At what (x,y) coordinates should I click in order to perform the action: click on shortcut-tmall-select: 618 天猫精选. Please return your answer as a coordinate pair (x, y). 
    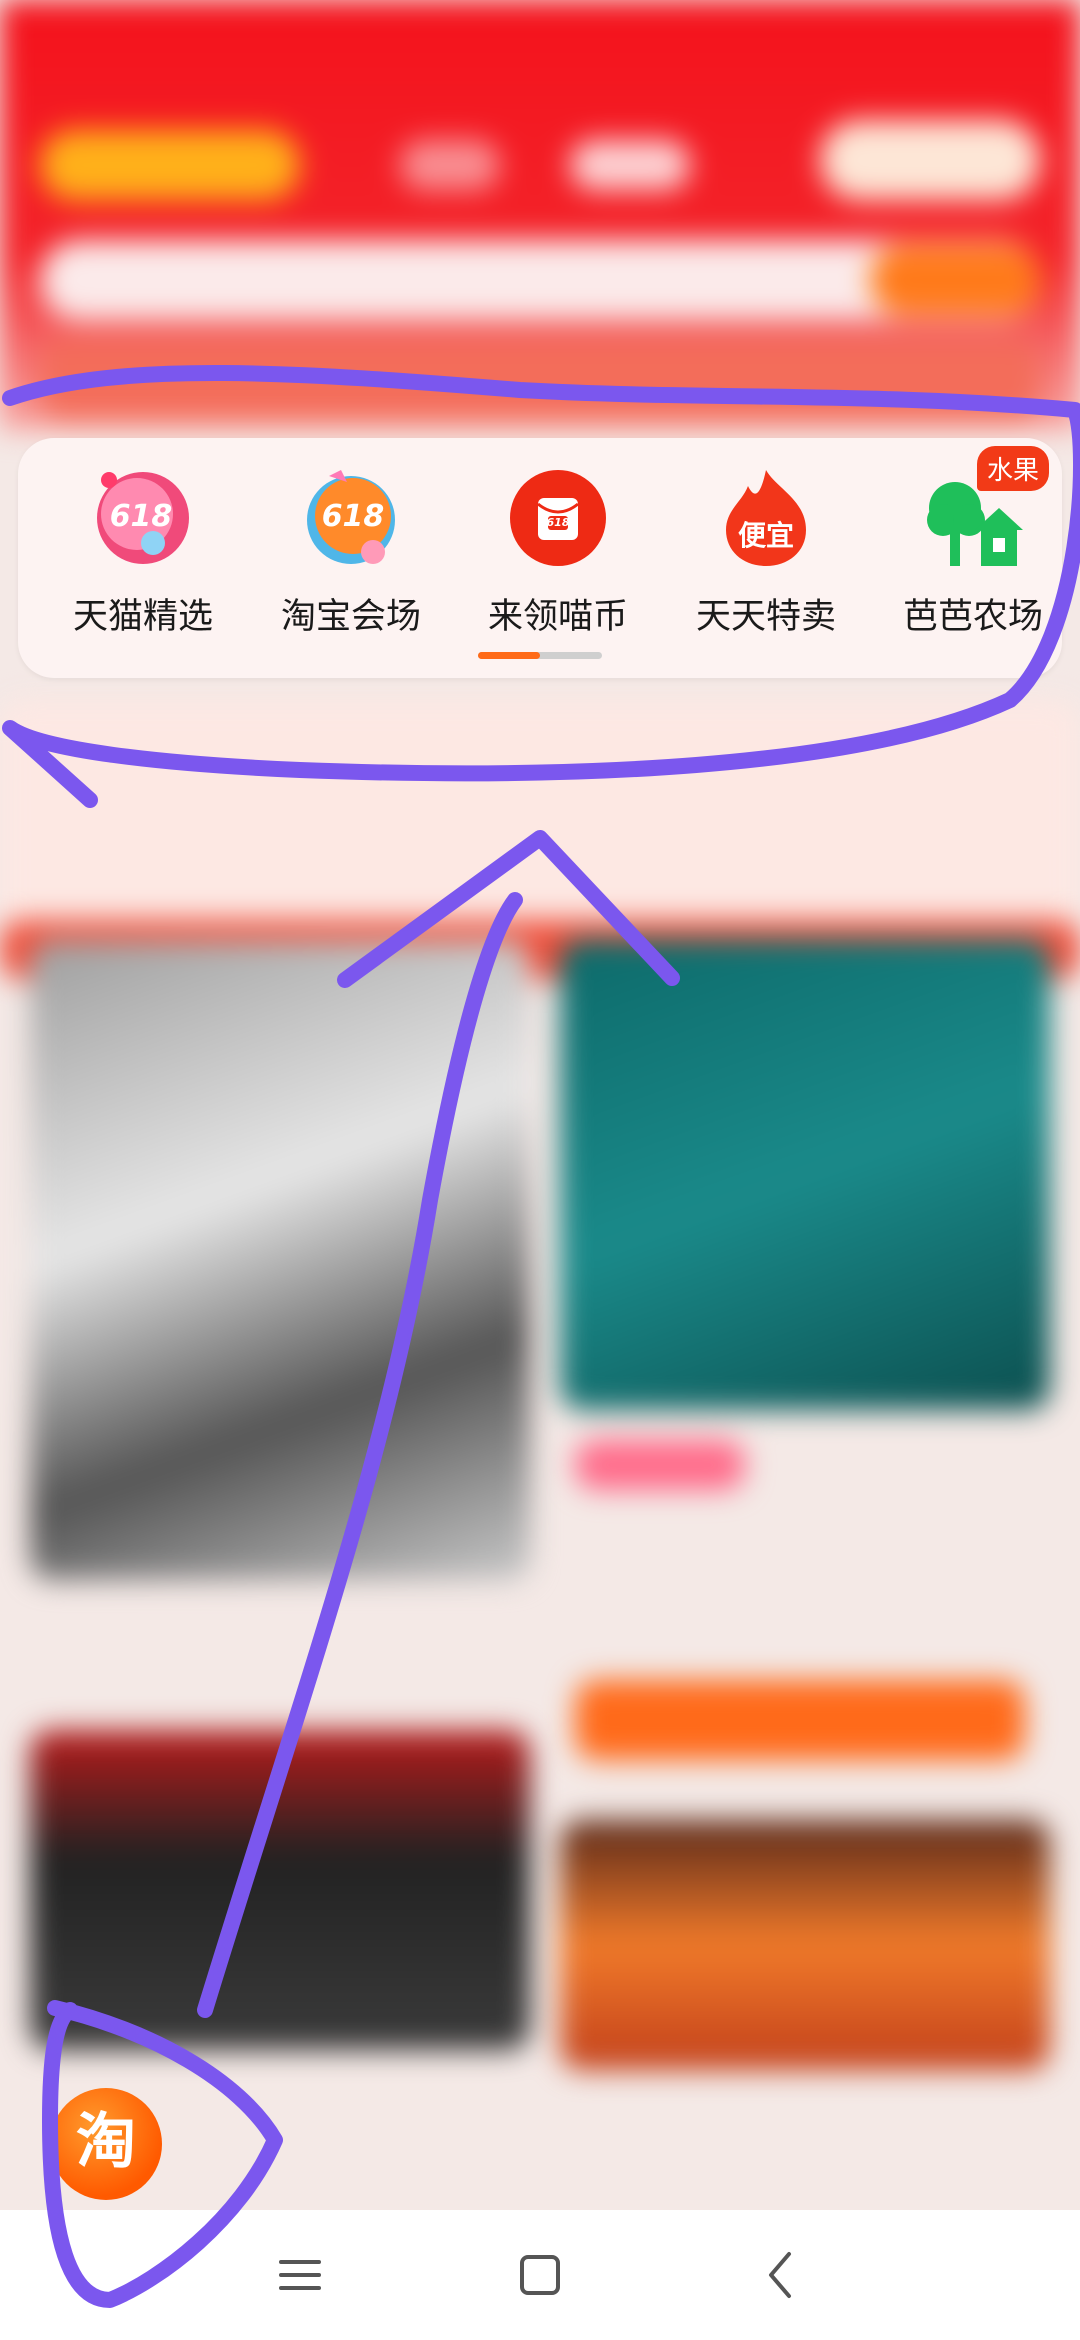
    Looking at the image, I should click on (143, 538).